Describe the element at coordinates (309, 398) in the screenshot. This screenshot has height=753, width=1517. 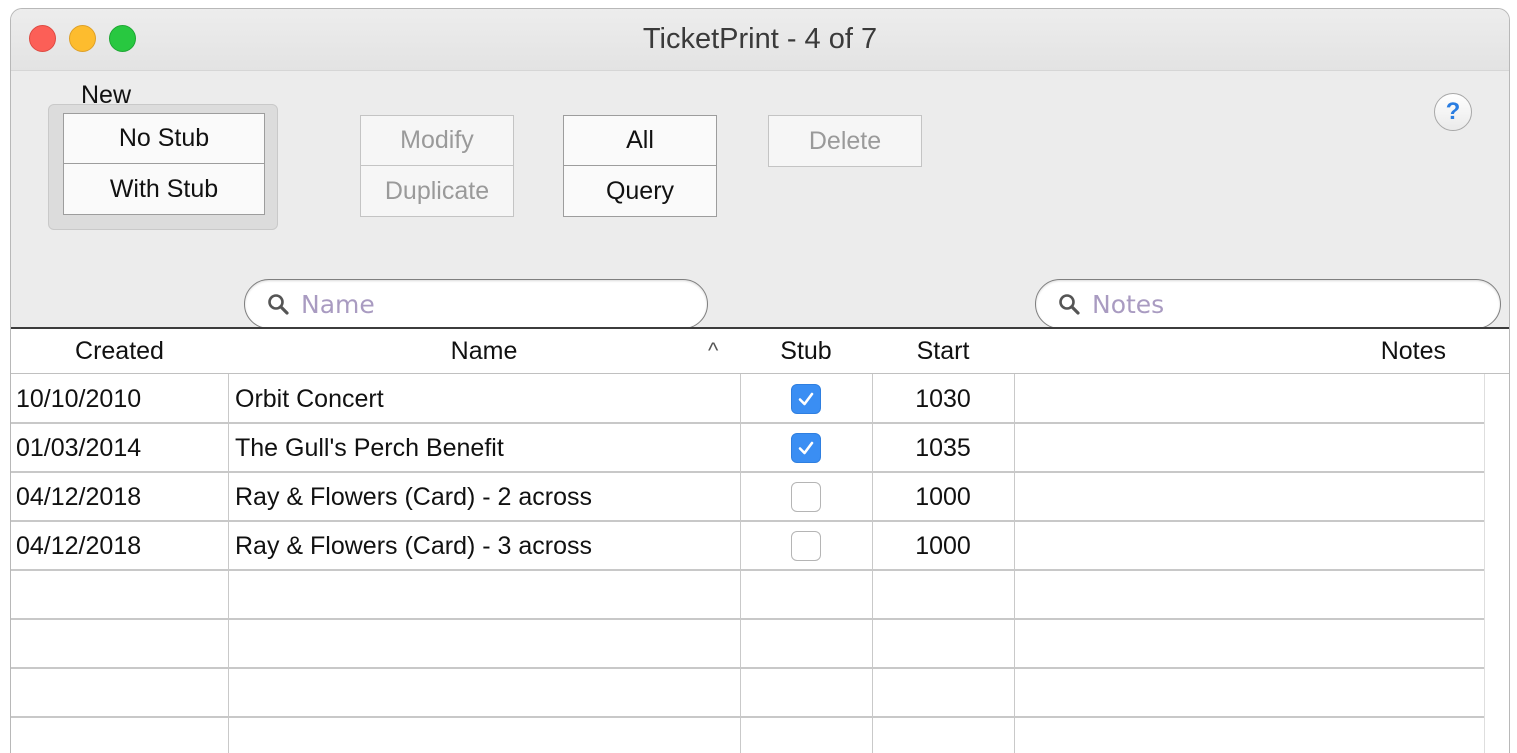
I see `name-cell: Orbit Concert` at that location.